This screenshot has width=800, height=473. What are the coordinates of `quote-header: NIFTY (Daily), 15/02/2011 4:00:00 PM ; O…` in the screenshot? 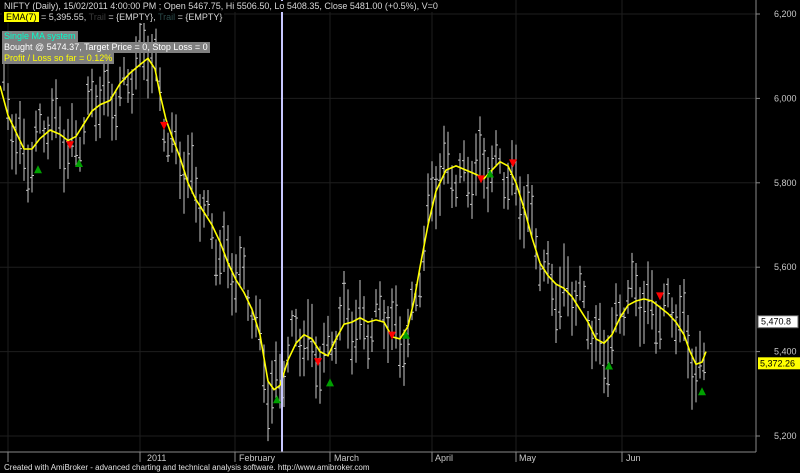 It's located at (221, 6).